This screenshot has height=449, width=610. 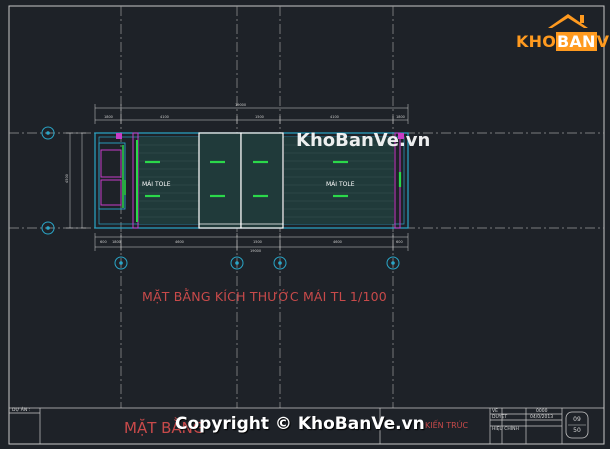 I want to click on sheet-number: 09, so click(x=577, y=419).